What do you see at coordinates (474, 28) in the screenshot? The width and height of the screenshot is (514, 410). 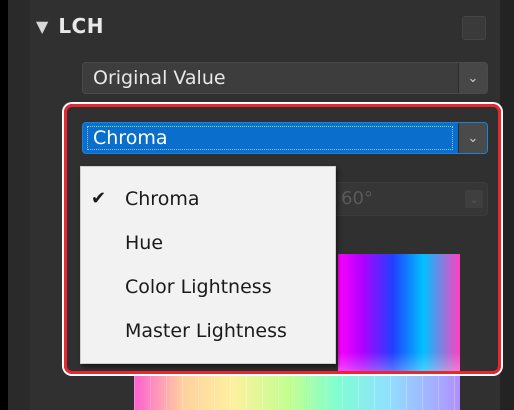 I see `enable-checkbox` at bounding box center [474, 28].